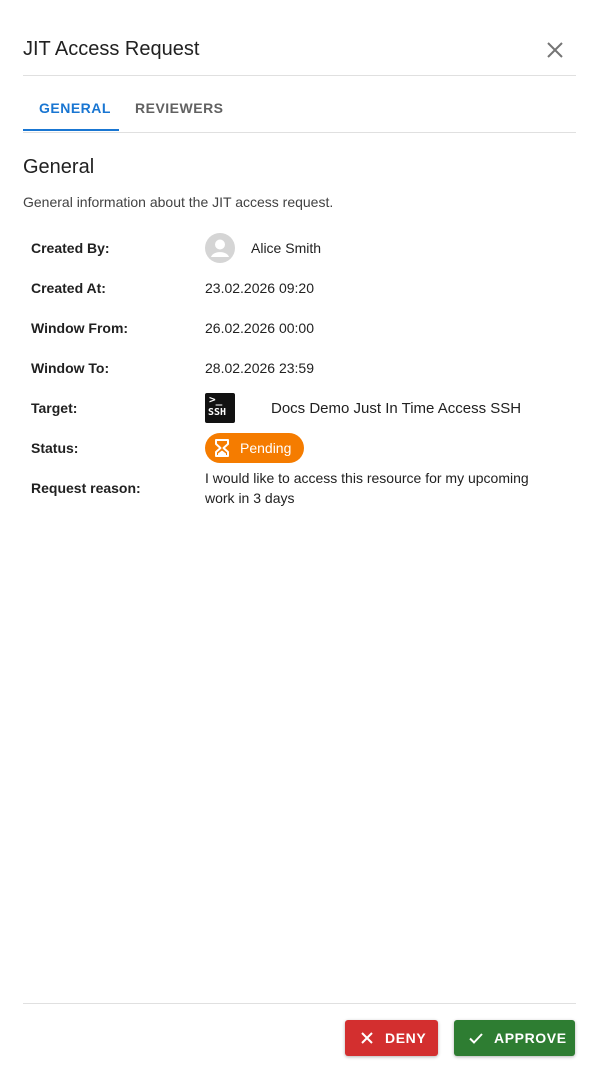 The width and height of the screenshot is (596, 1078). Describe the element at coordinates (70, 368) in the screenshot. I see `window-to-label: Window To:` at that location.